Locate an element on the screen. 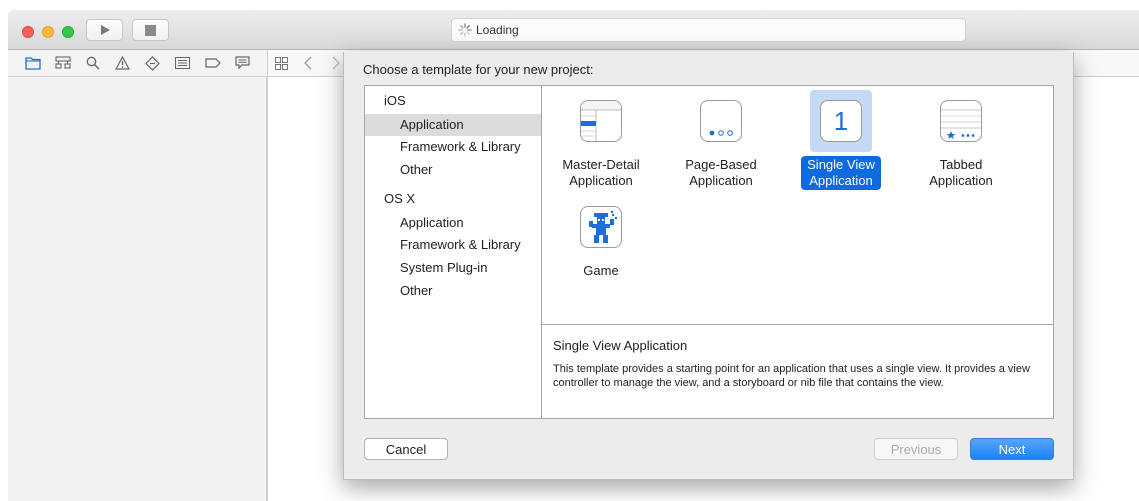 The height and width of the screenshot is (501, 1139). template-master-detail: Master-Detail Application is located at coordinates (601, 140).